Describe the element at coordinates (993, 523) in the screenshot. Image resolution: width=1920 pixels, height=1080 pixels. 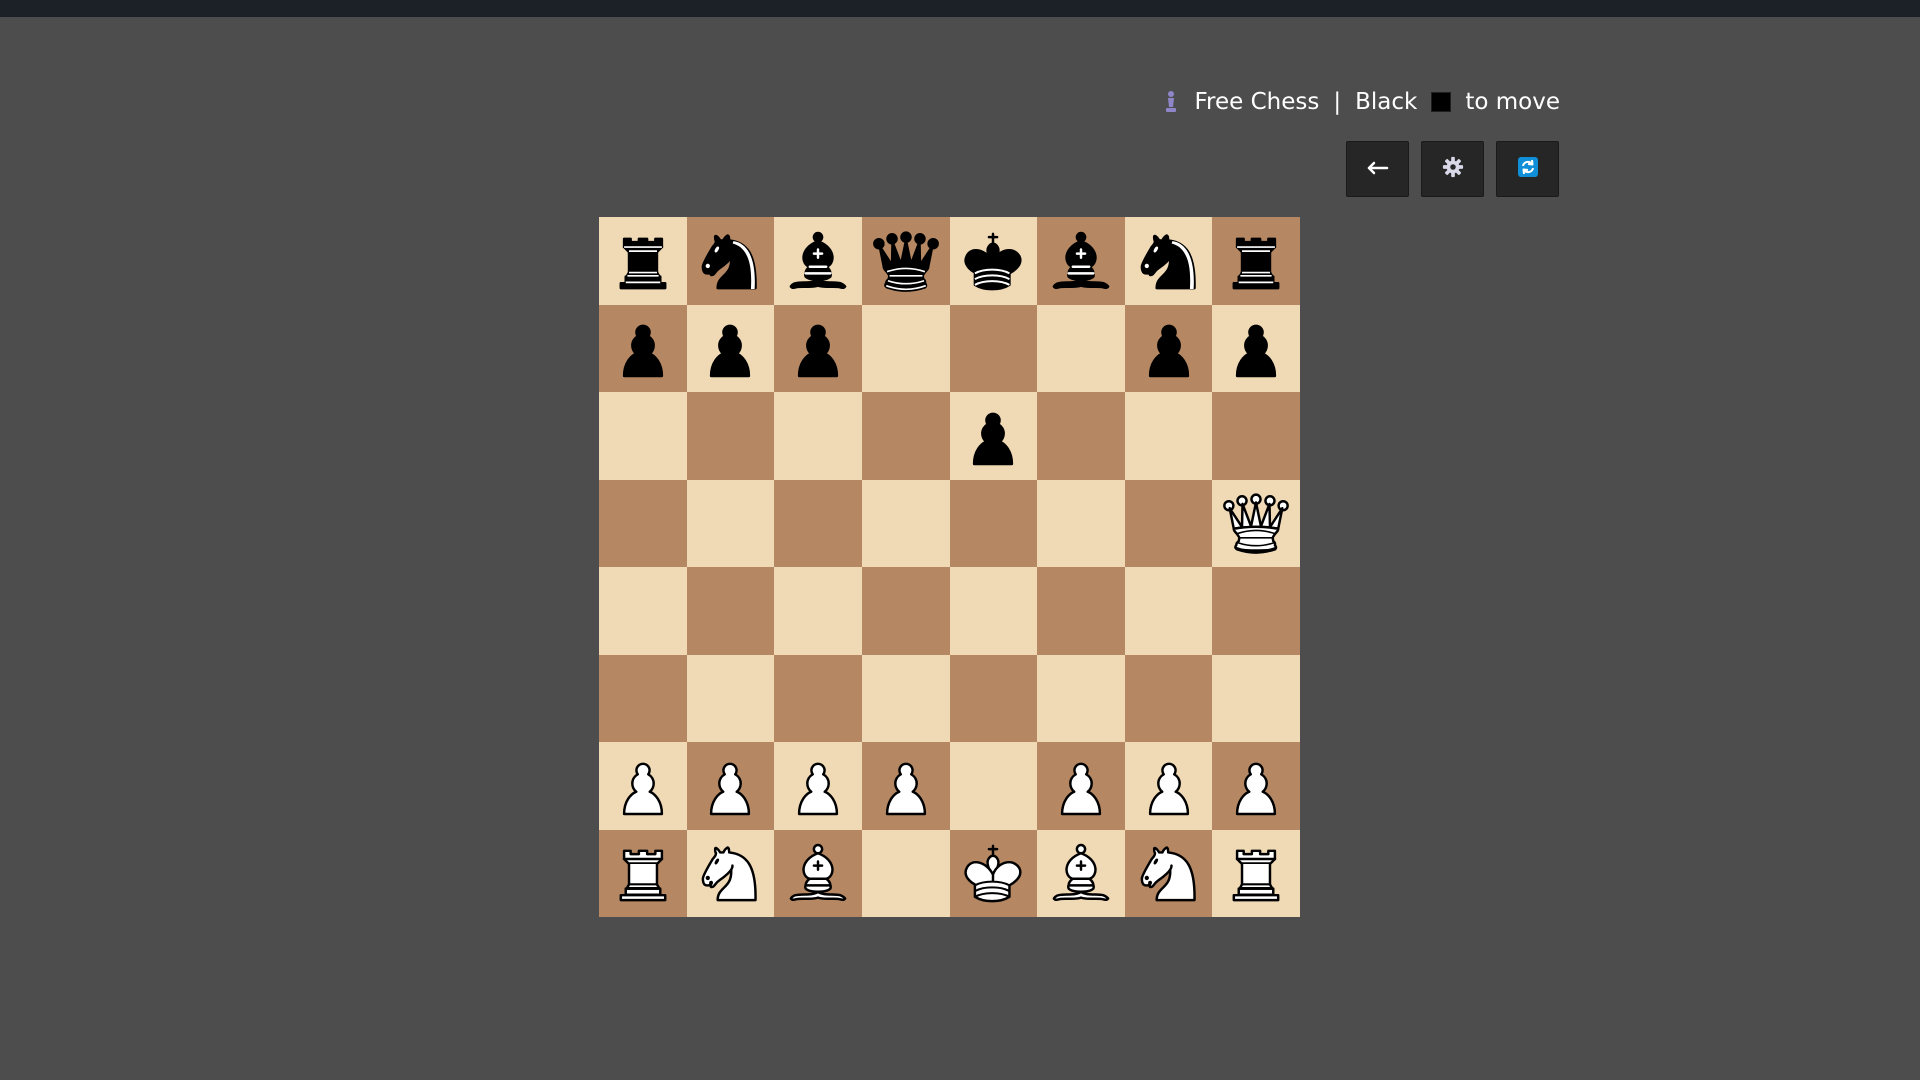
I see `square-e5` at that location.